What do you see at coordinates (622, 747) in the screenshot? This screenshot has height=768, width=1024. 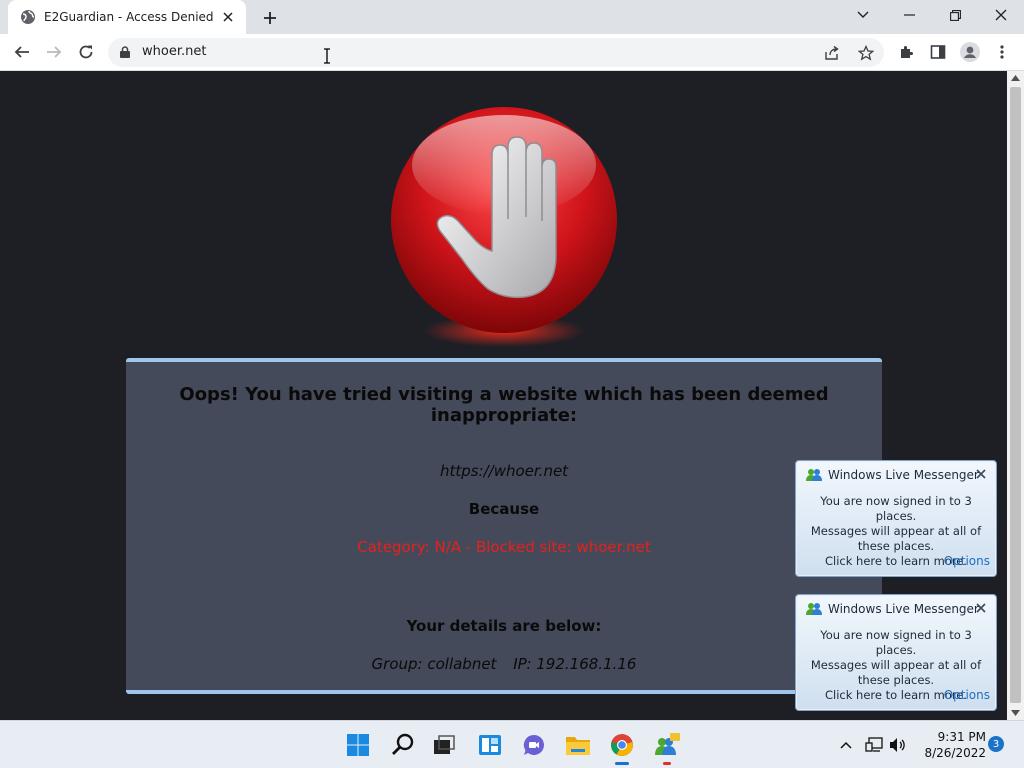 I see `chrome-icon` at bounding box center [622, 747].